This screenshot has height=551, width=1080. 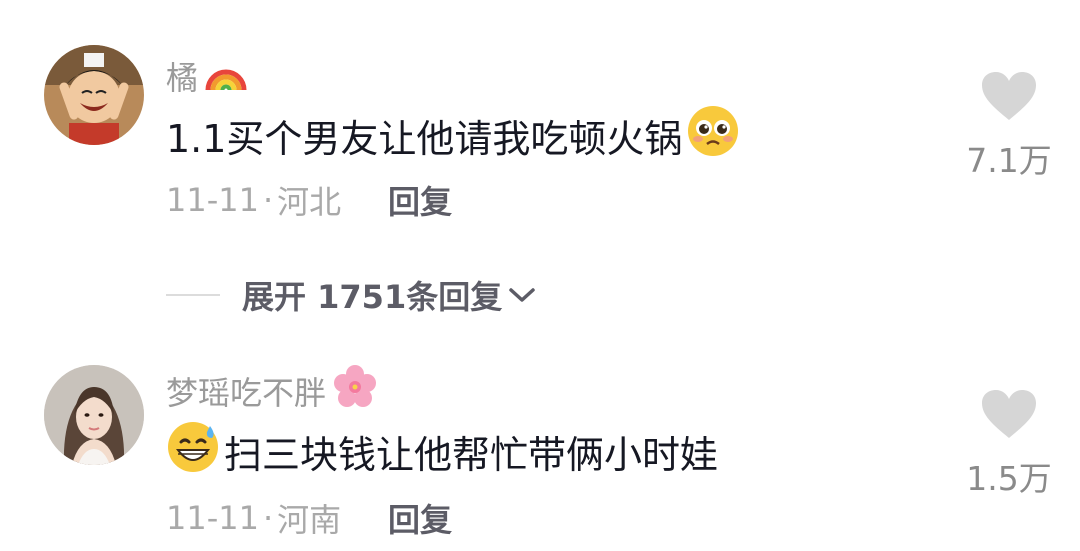 I want to click on divider-line, so click(x=193, y=295).